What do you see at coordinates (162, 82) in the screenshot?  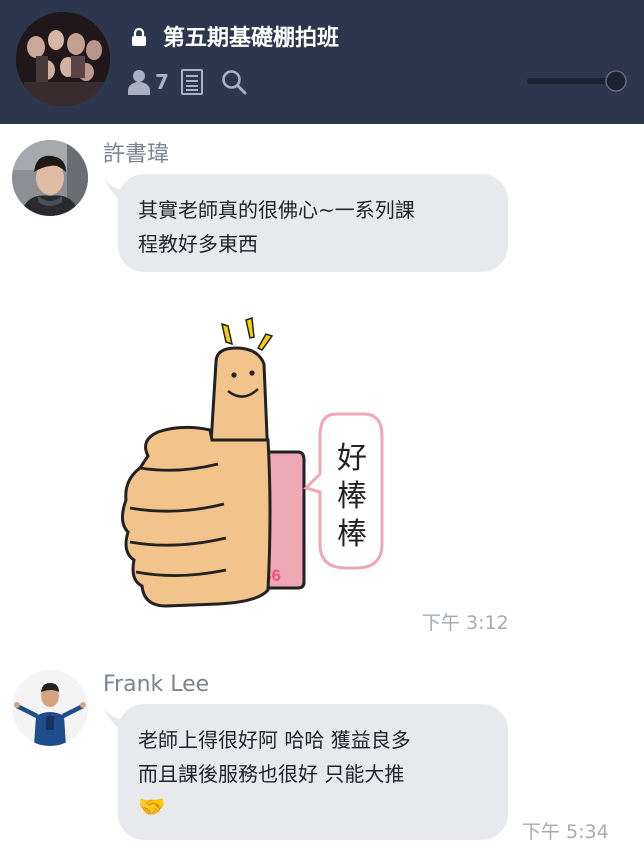 I see `member-count: 7` at bounding box center [162, 82].